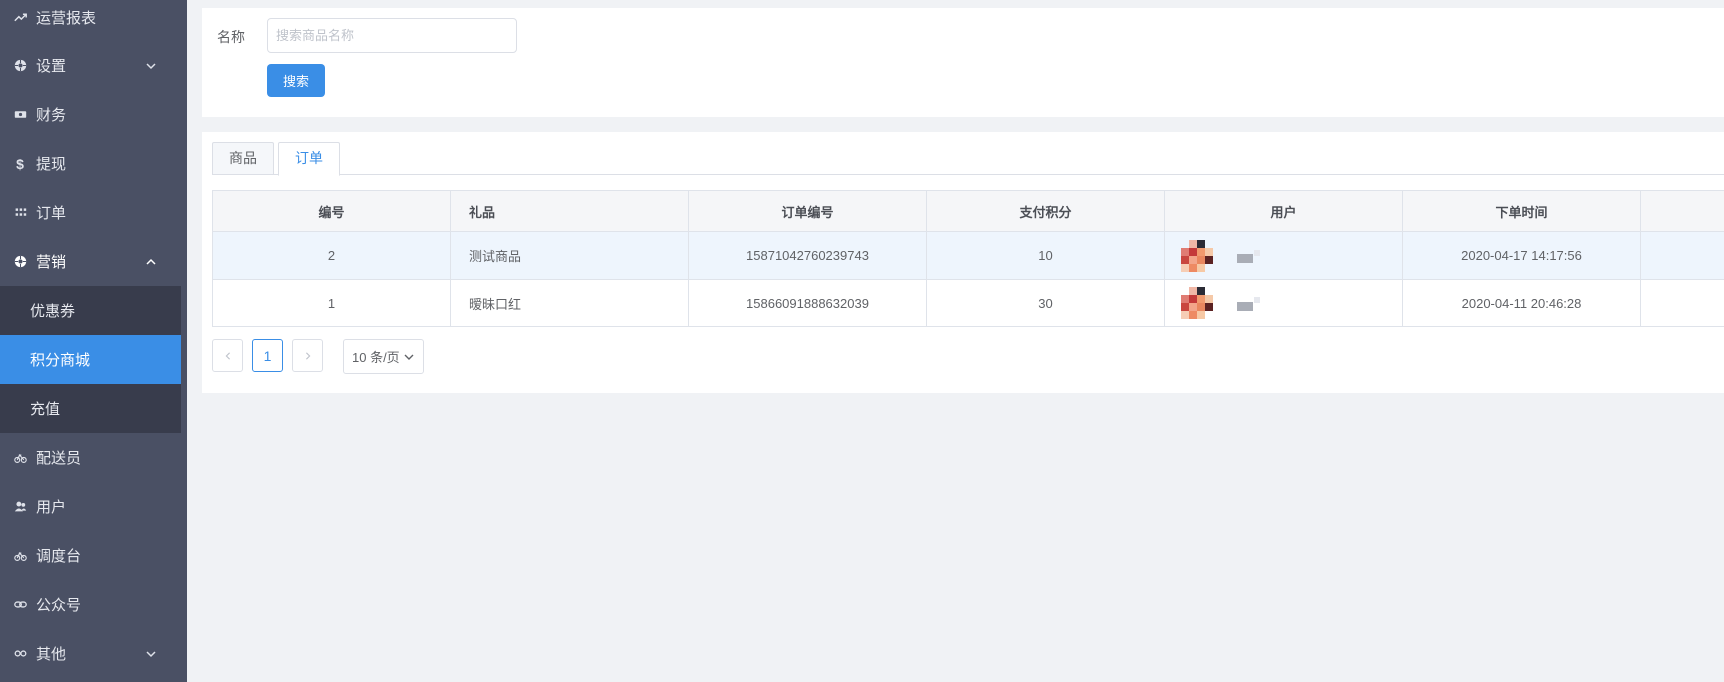 The height and width of the screenshot is (682, 1724). I want to click on cell-id: 2, so click(331, 255).